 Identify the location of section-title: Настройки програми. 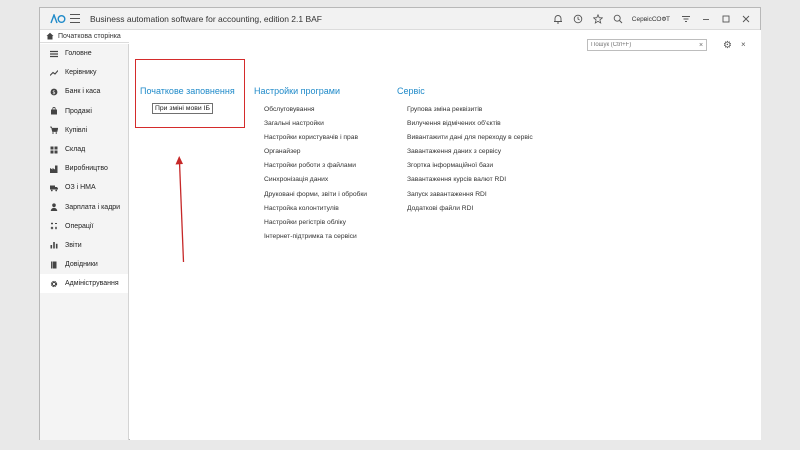
(297, 91).